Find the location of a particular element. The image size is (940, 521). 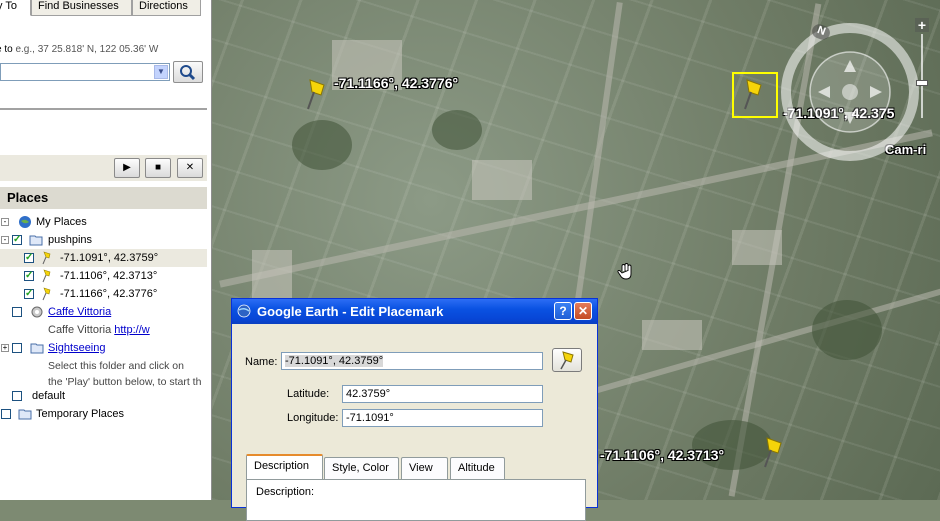

tree-label: Temporary Places is located at coordinates (80, 414).